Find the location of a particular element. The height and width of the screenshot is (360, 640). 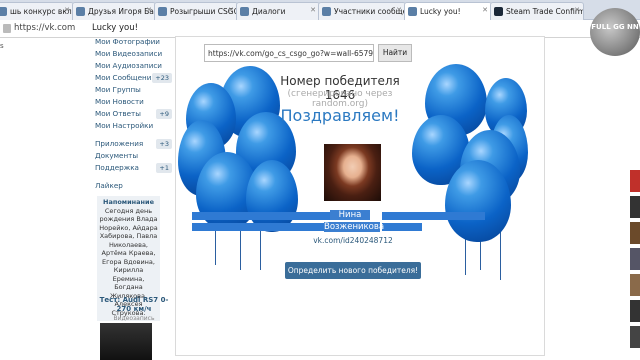

winner-avatar is located at coordinates (352, 172).